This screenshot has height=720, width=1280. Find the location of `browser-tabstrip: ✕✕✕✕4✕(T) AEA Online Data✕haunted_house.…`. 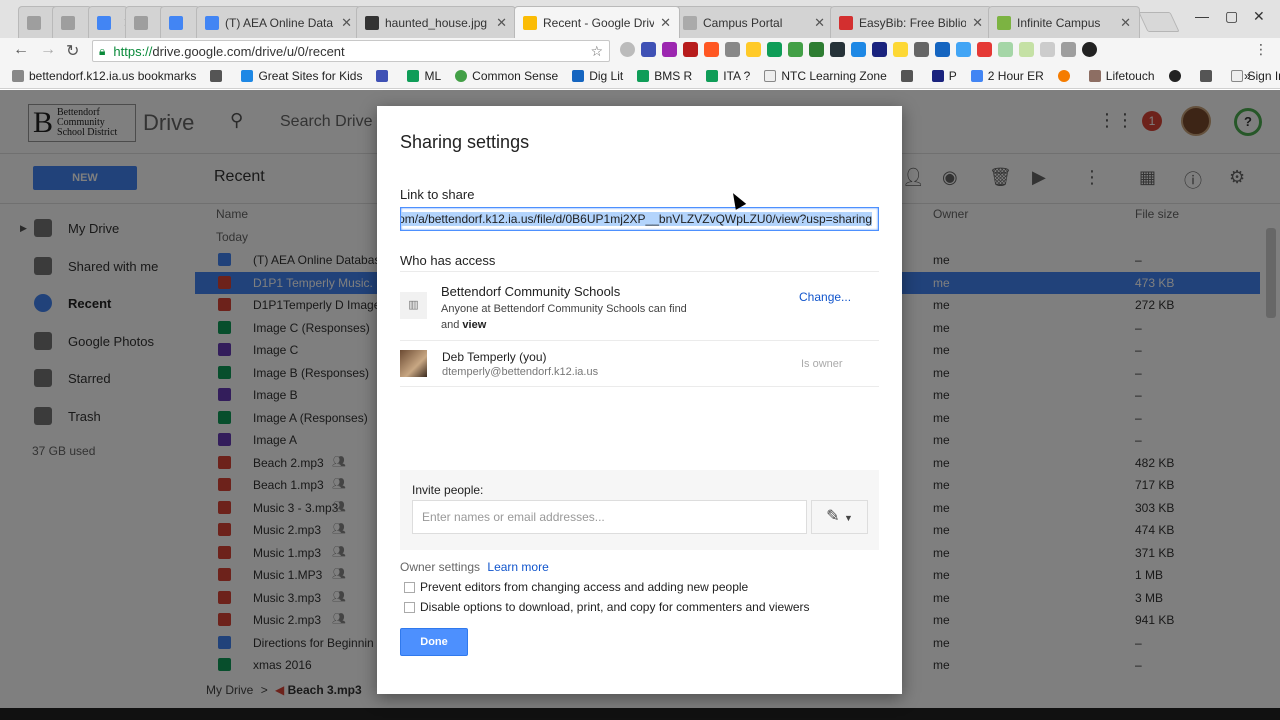

browser-tabstrip: ✕✕✕✕4✕(T) AEA Online Data✕haunted_house.… is located at coordinates (640, 19).